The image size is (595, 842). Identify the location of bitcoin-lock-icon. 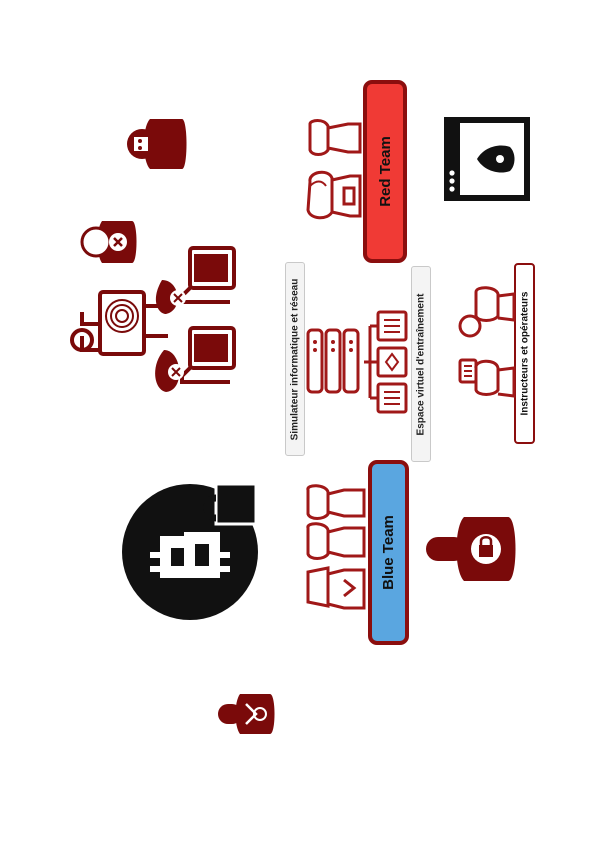
(190, 551).